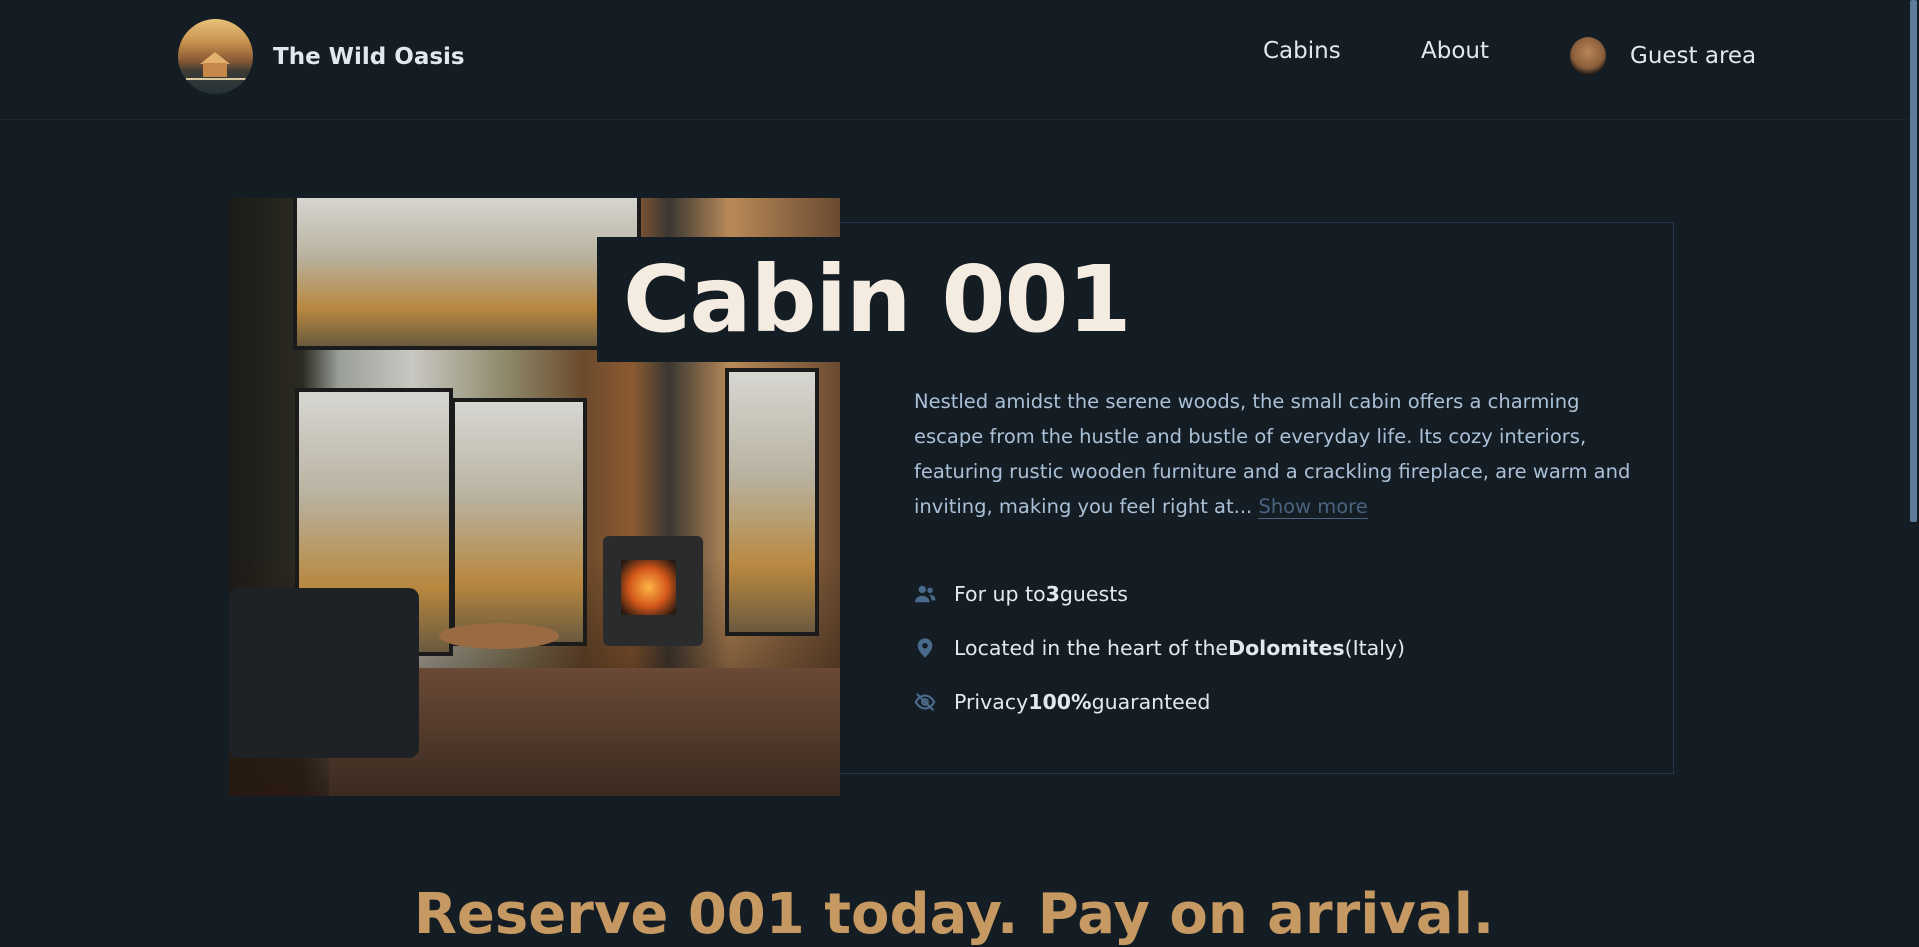 This screenshot has height=947, width=1919. Describe the element at coordinates (1313, 507) in the screenshot. I see `show-more-button: Show more` at that location.